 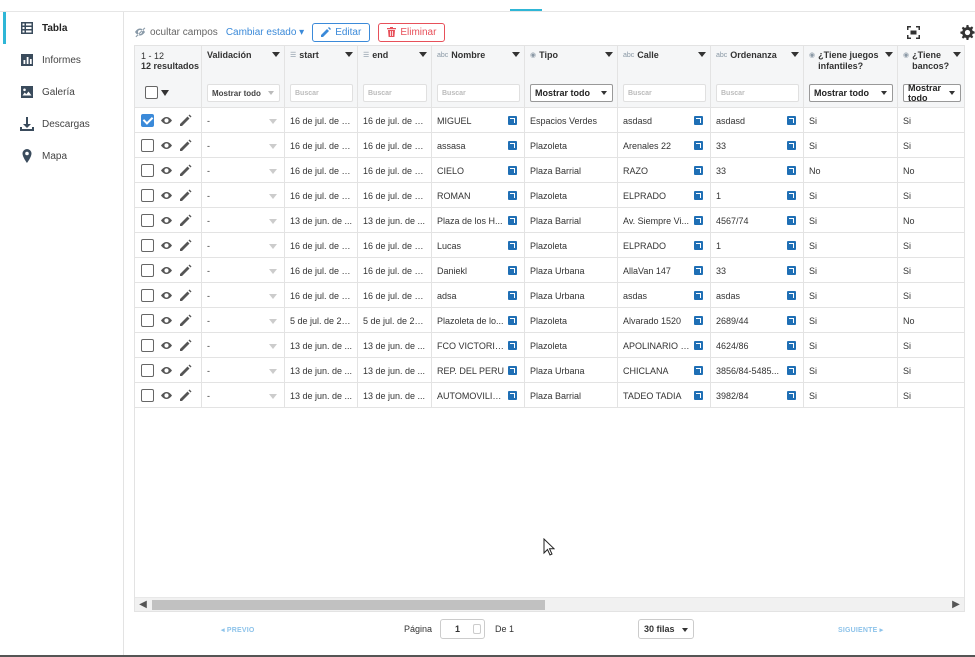 I want to click on table-cell: ROMAN, so click(x=478, y=195).